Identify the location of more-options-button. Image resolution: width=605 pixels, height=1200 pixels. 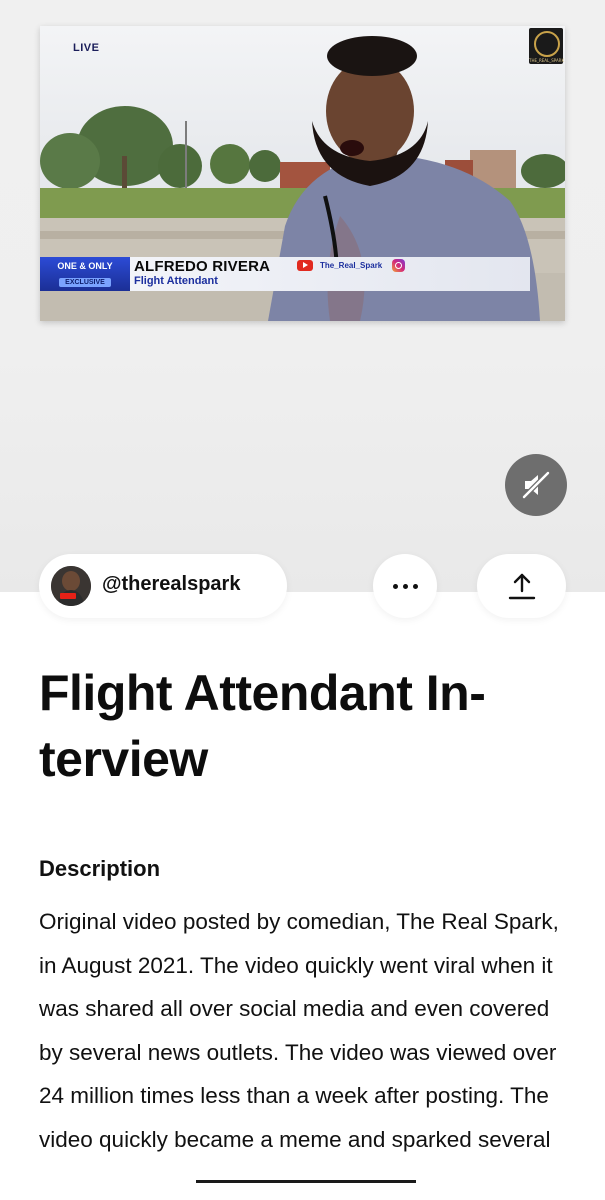
(405, 586).